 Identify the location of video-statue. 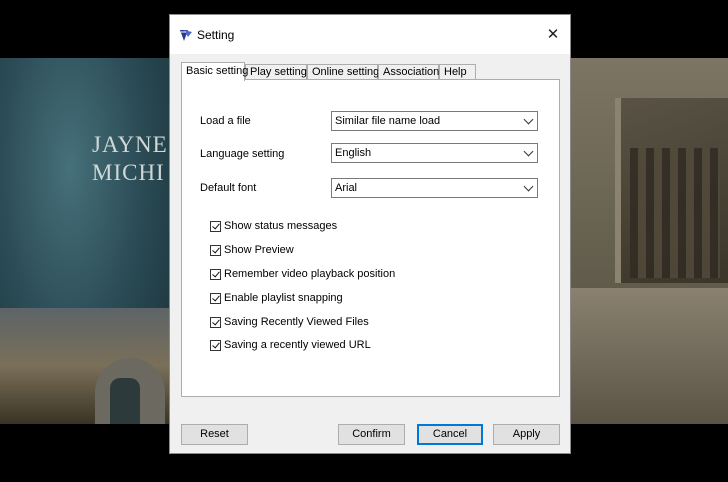
(125, 401).